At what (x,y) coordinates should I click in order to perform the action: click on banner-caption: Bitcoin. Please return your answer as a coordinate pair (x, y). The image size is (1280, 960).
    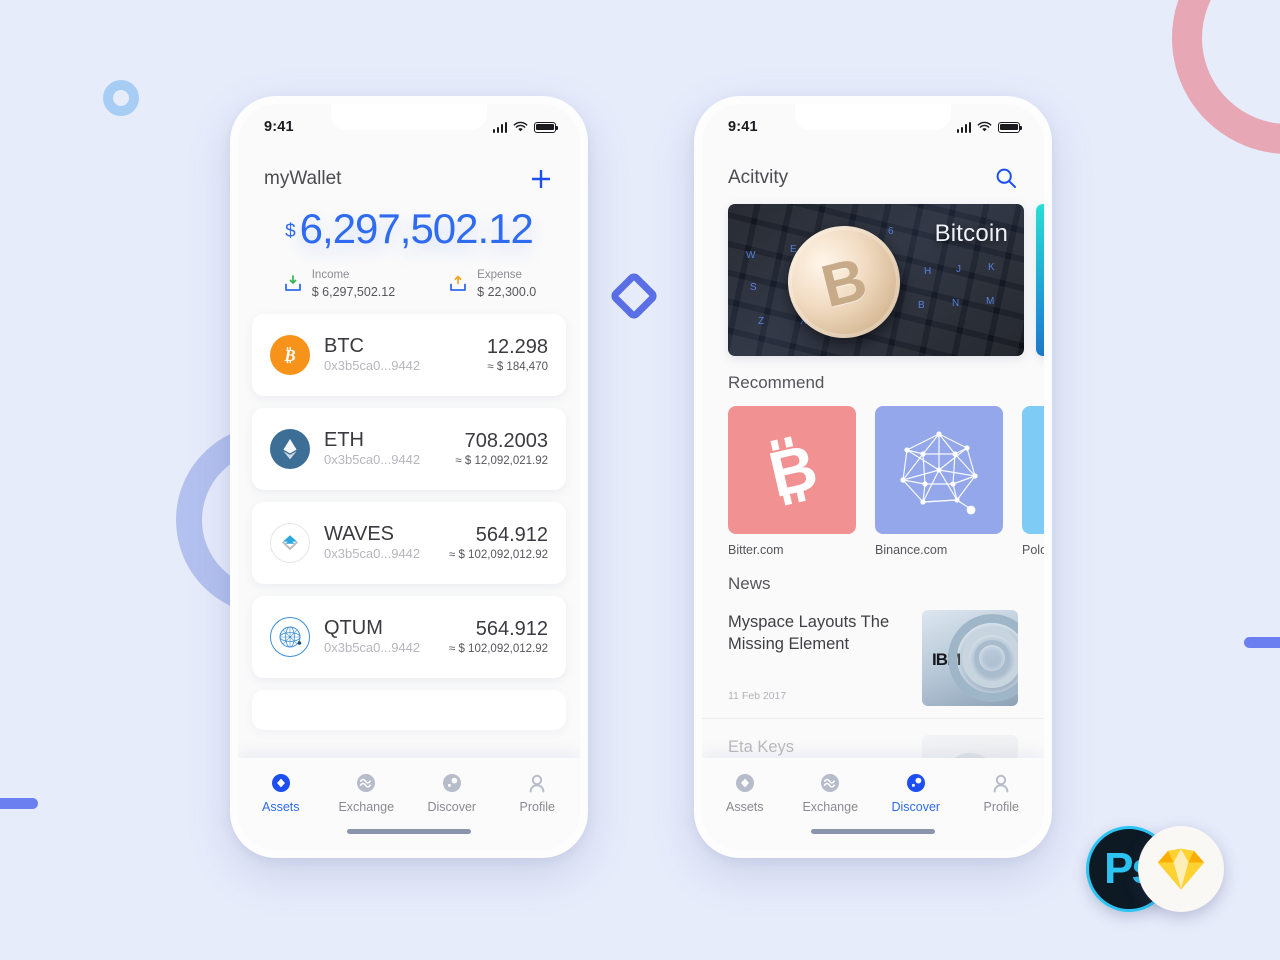
    Looking at the image, I should click on (971, 233).